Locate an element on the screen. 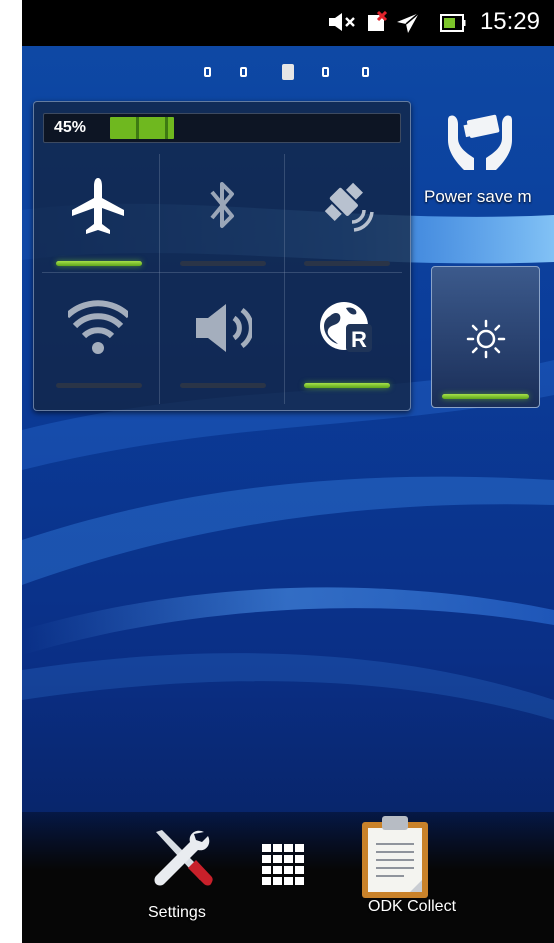 This screenshot has height=943, width=554. roaming-globe-icon: R is located at coordinates (346, 327).